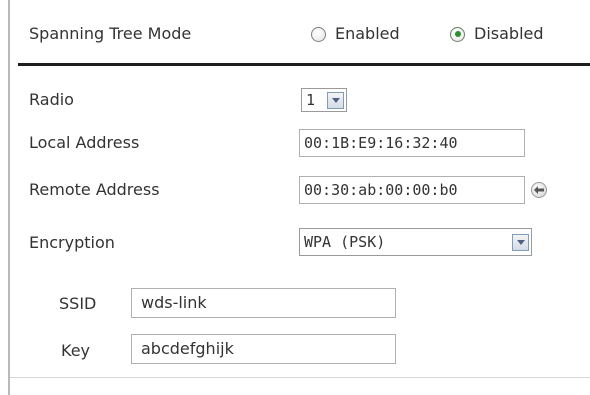 The width and height of the screenshot is (590, 395). I want to click on radio-selected-dot, so click(457, 34).